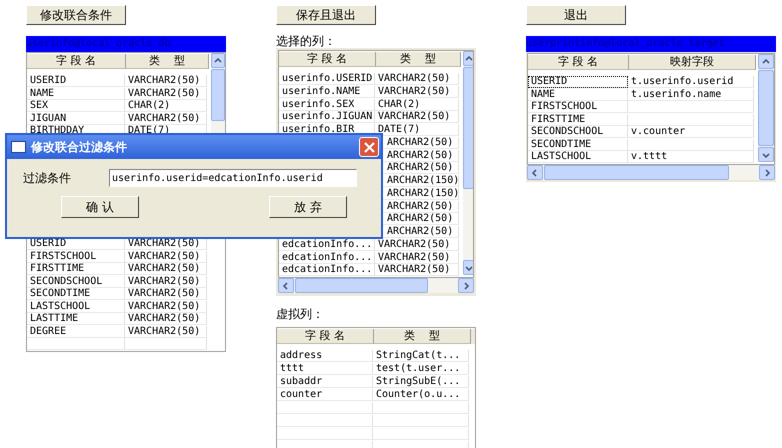 This screenshot has height=448, width=782. Describe the element at coordinates (692, 62) in the screenshot. I see `column-header: 映射字段` at that location.